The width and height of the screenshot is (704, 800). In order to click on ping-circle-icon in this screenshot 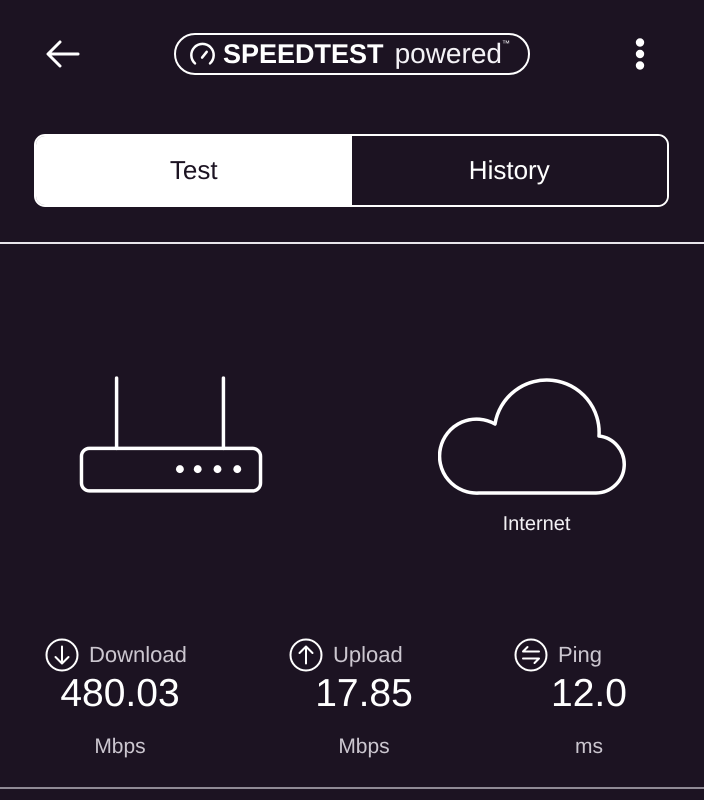, I will do `click(531, 655)`.